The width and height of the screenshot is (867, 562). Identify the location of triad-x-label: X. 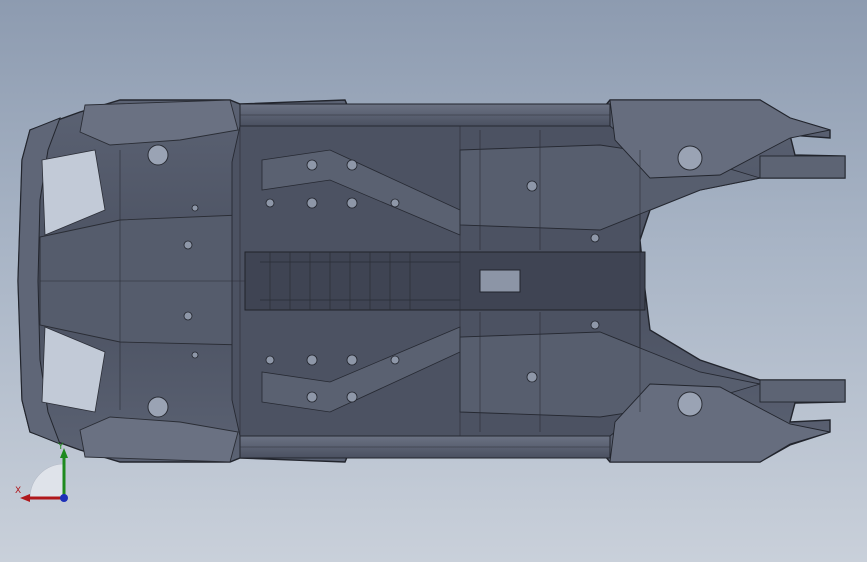
(18, 491).